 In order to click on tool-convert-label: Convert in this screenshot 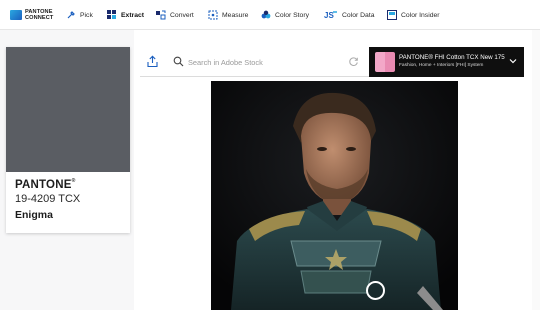, I will do `click(182, 15)`.